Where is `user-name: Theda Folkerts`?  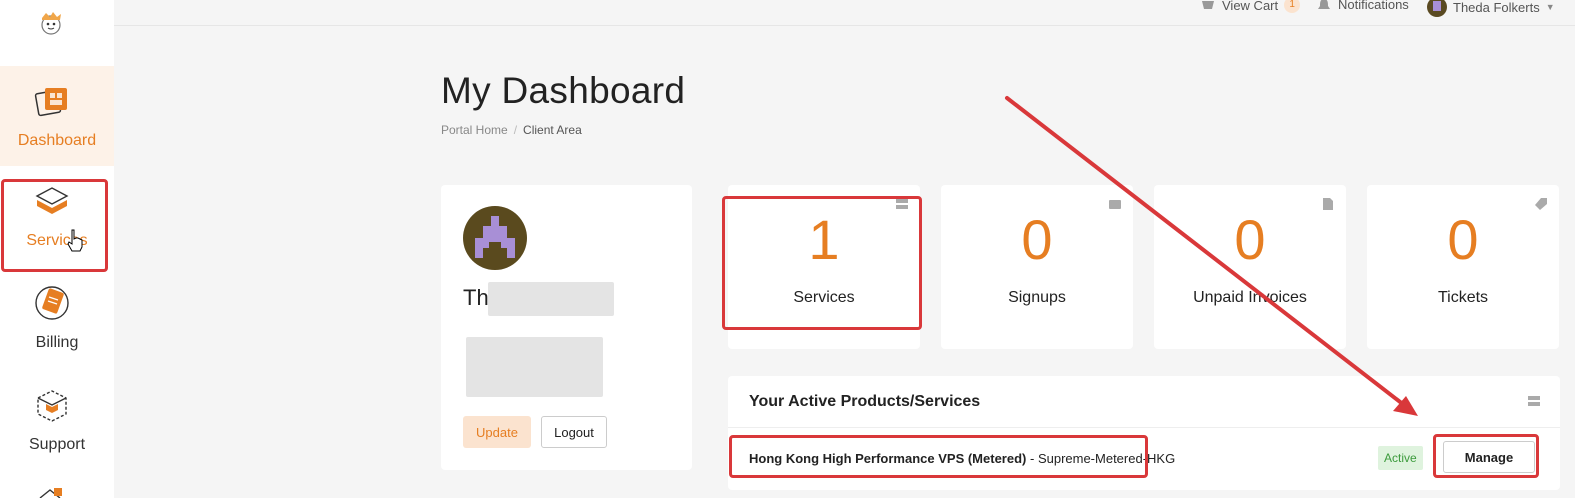
user-name: Theda Folkerts is located at coordinates (1496, 7).